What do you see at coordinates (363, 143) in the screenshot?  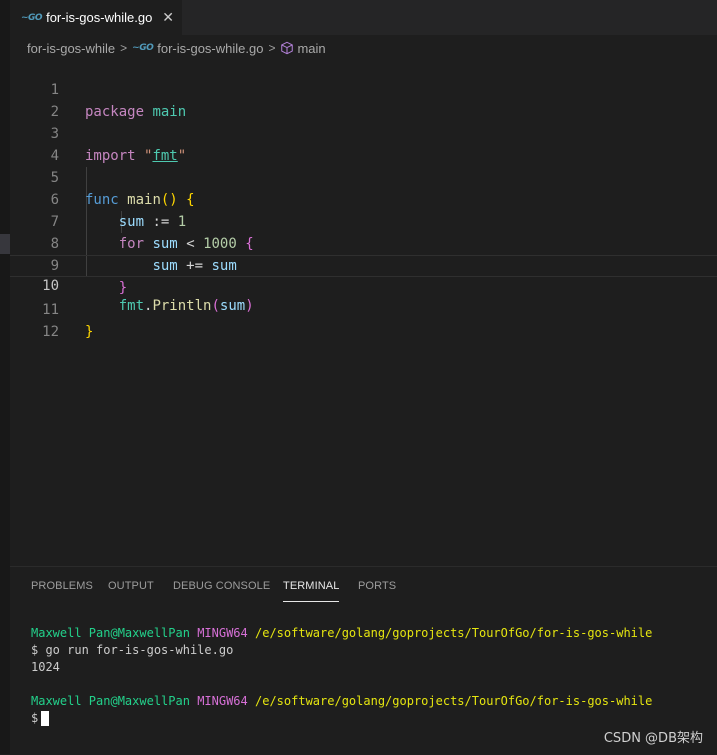 I see `code-line: 4` at bounding box center [363, 143].